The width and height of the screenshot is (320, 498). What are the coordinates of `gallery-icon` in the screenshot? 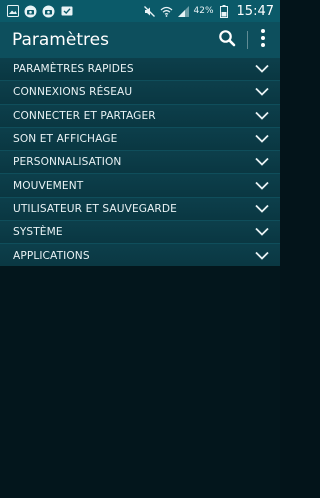 It's located at (12, 11).